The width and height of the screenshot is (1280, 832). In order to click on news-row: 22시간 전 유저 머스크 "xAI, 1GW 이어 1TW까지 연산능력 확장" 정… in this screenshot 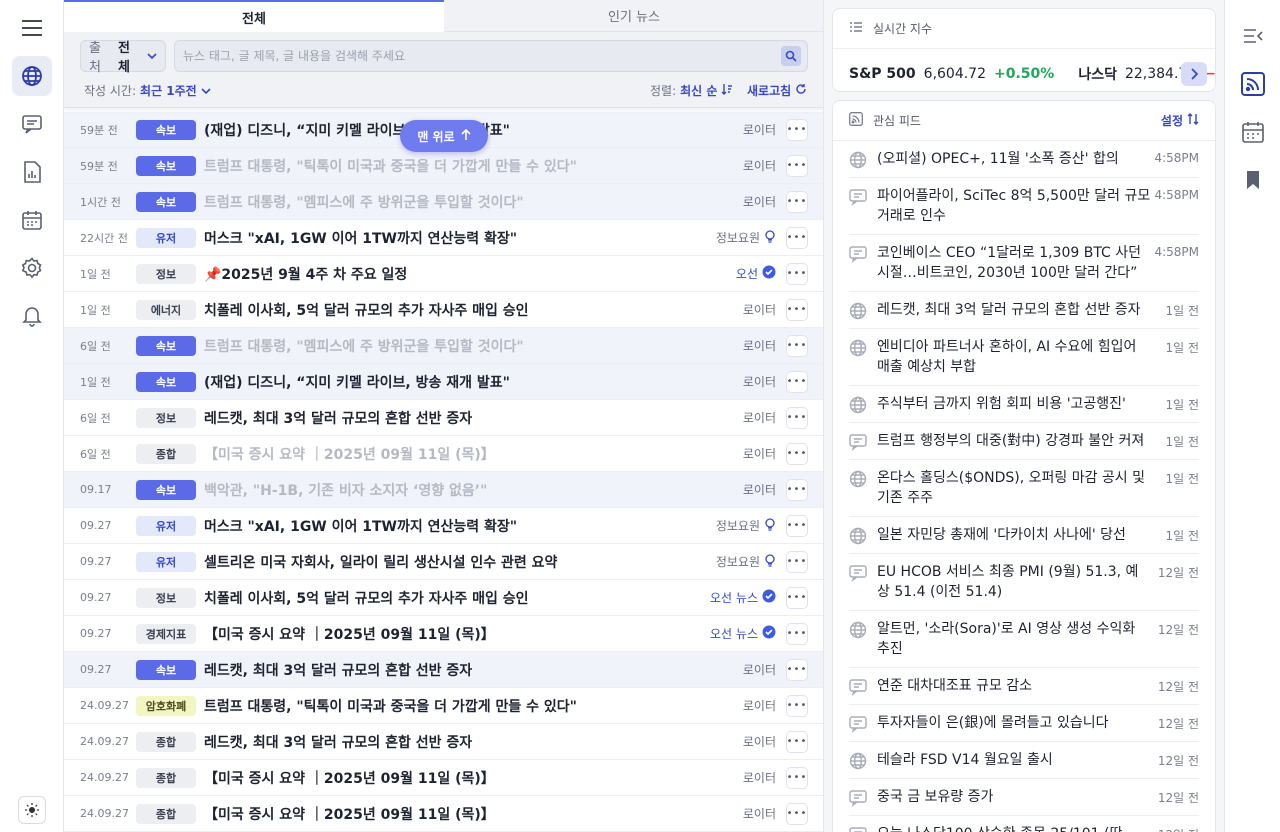, I will do `click(443, 238)`.